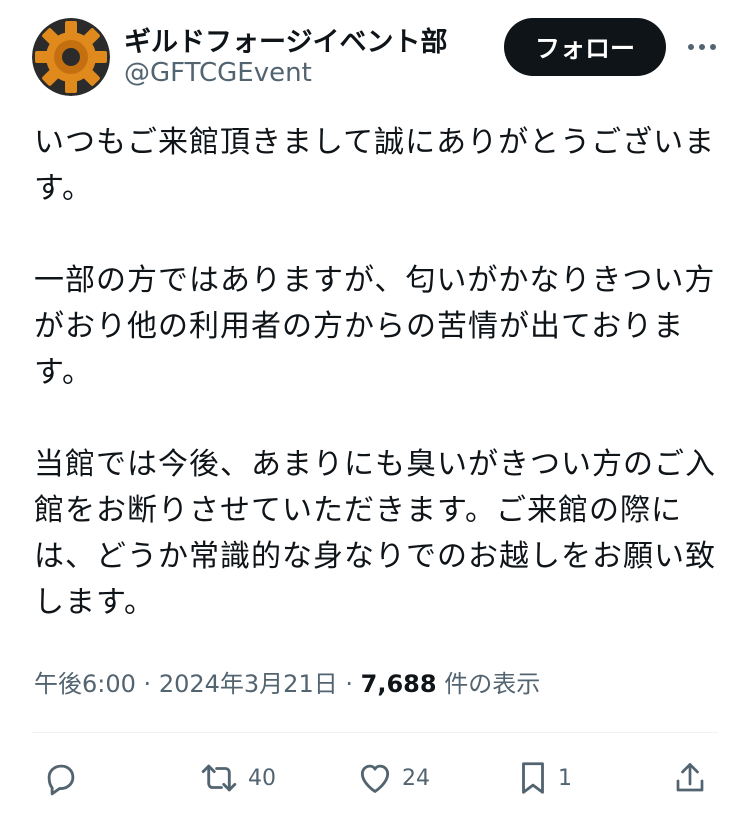 Image resolution: width=750 pixels, height=822 pixels. I want to click on tweet-line: いつもご来館頂きまして誠にありがとうございま, so click(375, 142).